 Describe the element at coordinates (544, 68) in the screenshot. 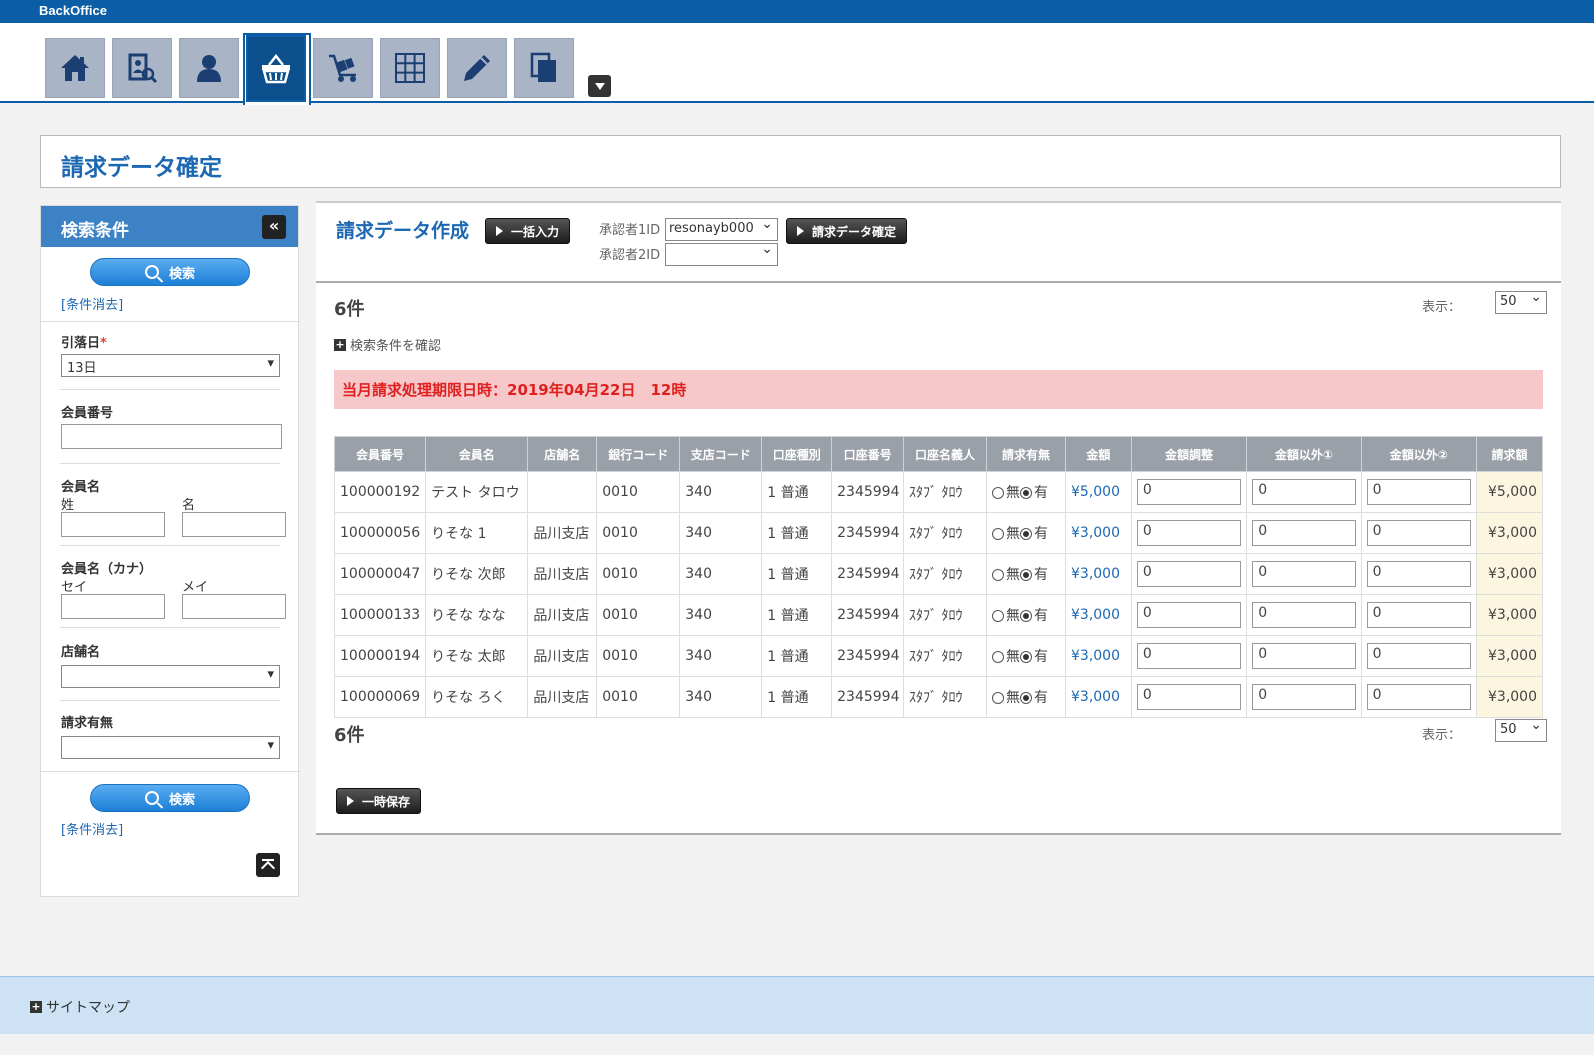

I see `nav-documents-button` at that location.